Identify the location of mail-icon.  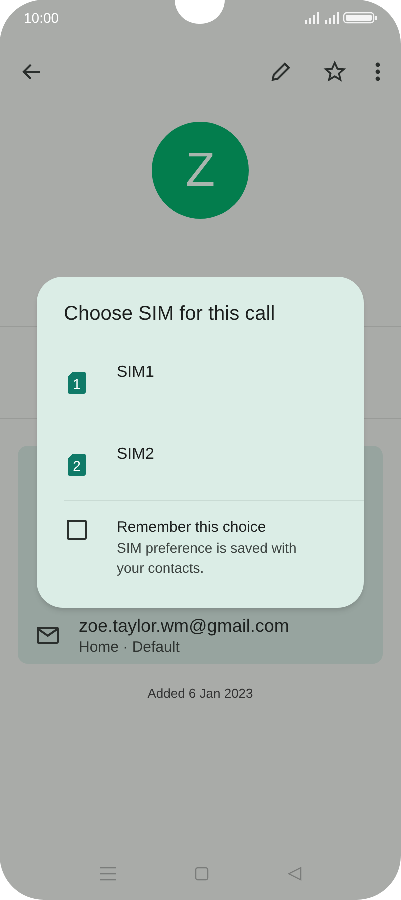
(48, 636).